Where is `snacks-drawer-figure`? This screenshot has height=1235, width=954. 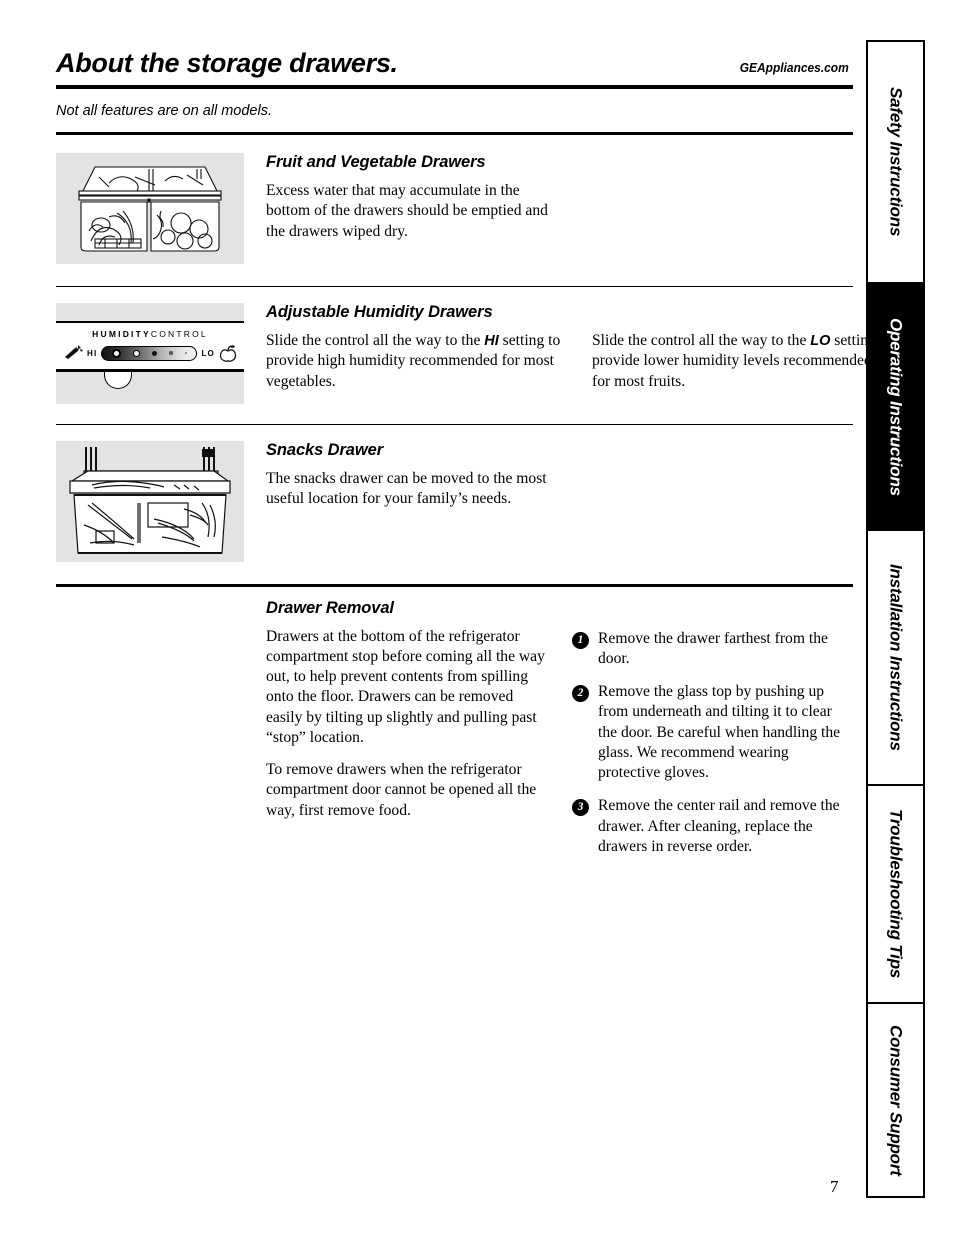
snacks-drawer-figure is located at coordinates (150, 501).